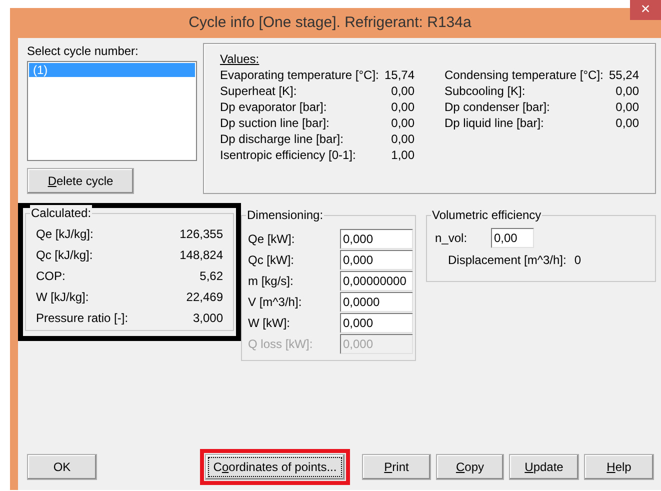 The width and height of the screenshot is (661, 491). I want to click on close-button: ×, so click(645, 10).